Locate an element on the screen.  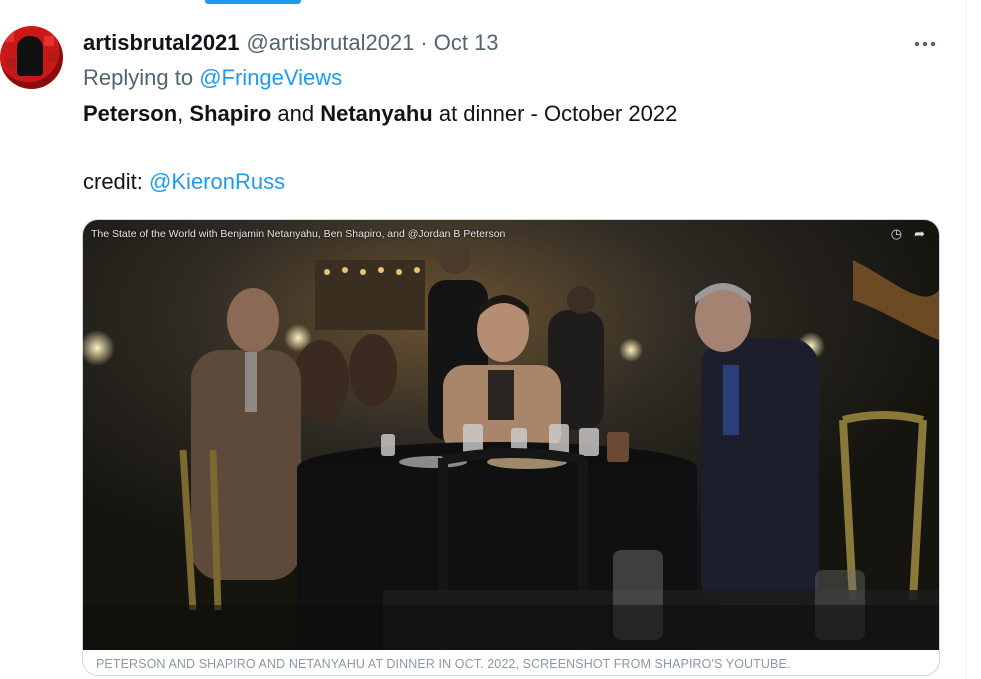
avatar-pattern is located at coordinates (9, 37).